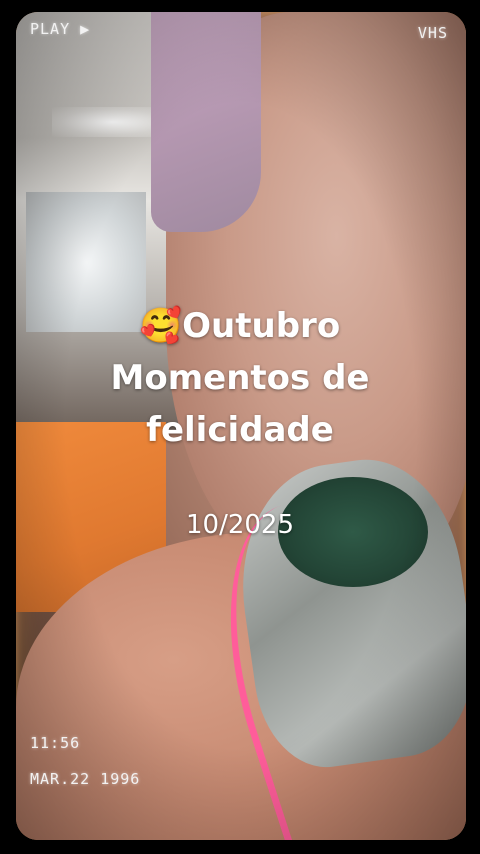 Image resolution: width=480 pixels, height=854 pixels. What do you see at coordinates (85, 779) in the screenshot?
I see `timestamp-date: MAR.22 1996` at bounding box center [85, 779].